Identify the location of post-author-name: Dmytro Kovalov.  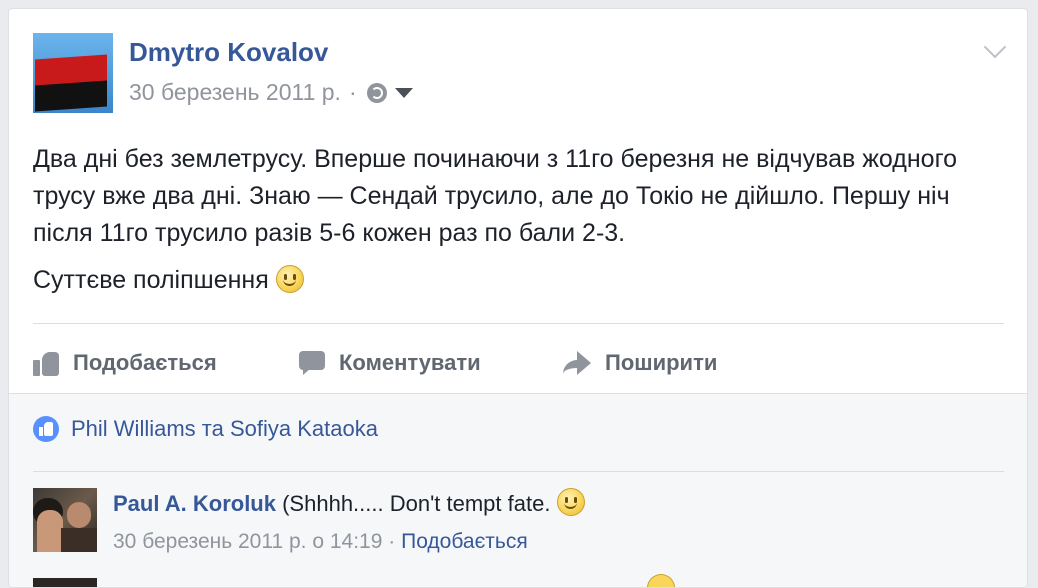
(228, 52).